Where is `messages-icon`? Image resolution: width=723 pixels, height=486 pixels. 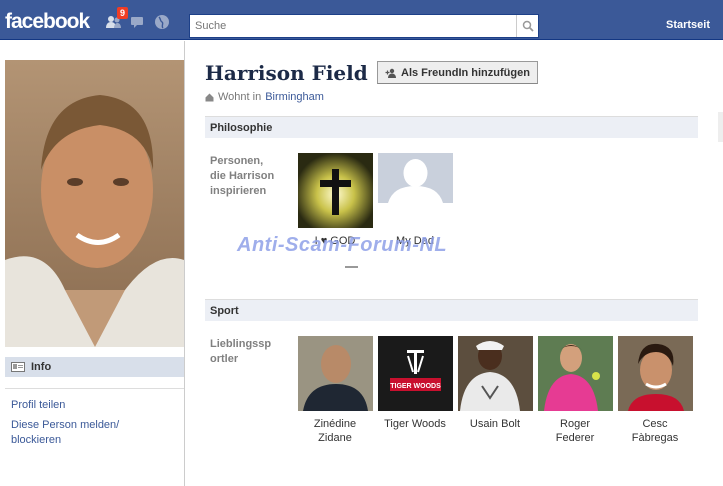
messages-icon is located at coordinates (138, 22).